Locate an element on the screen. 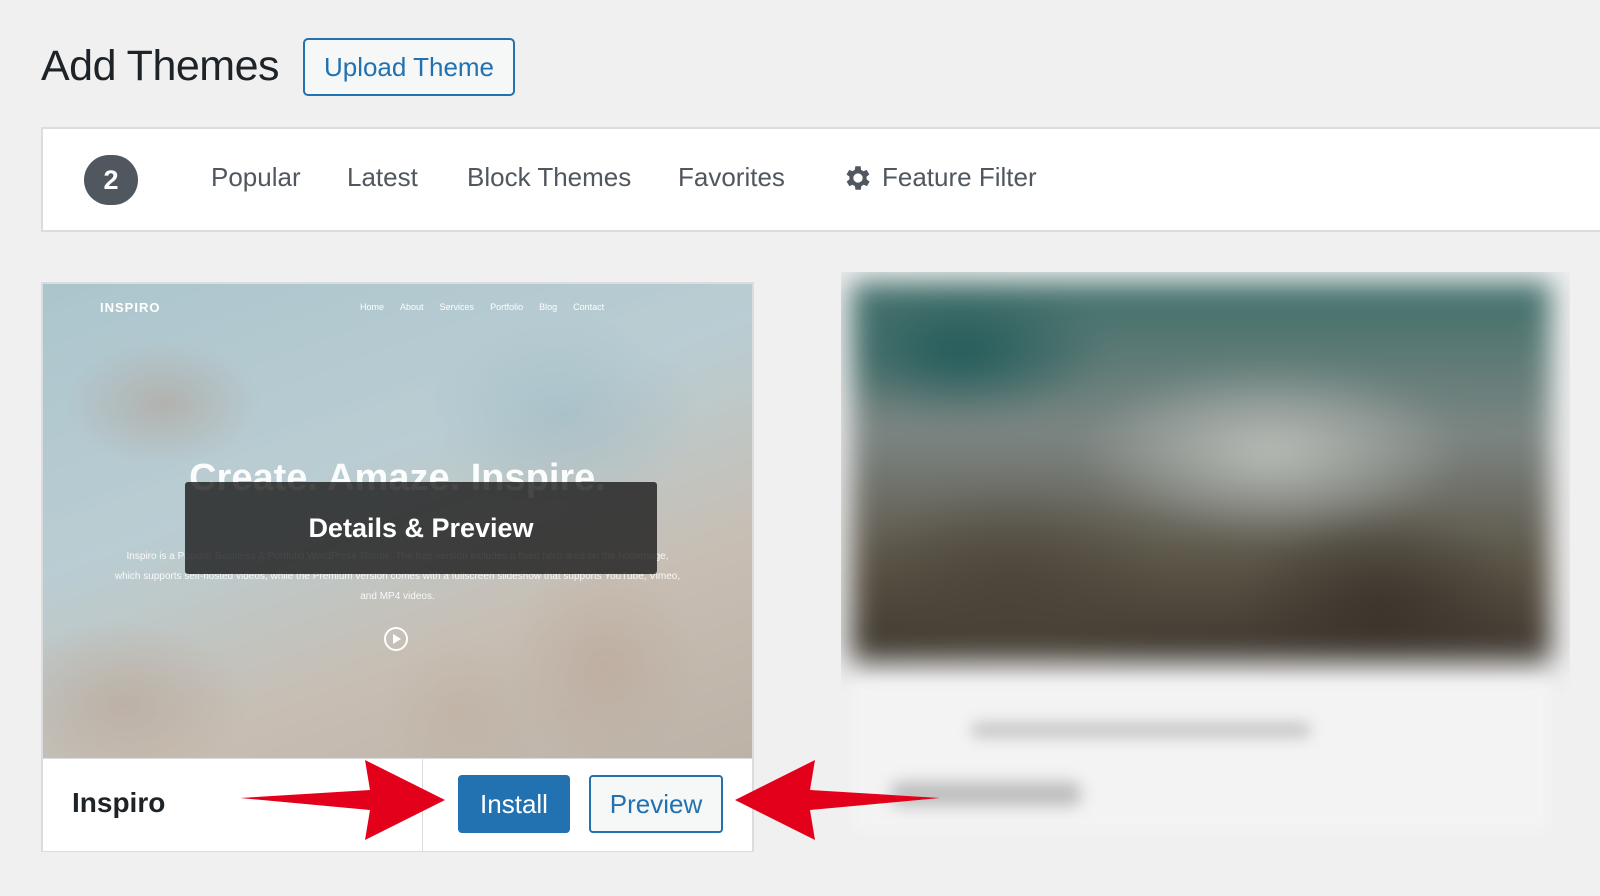  blurred-text-line is located at coordinates (1141, 730).